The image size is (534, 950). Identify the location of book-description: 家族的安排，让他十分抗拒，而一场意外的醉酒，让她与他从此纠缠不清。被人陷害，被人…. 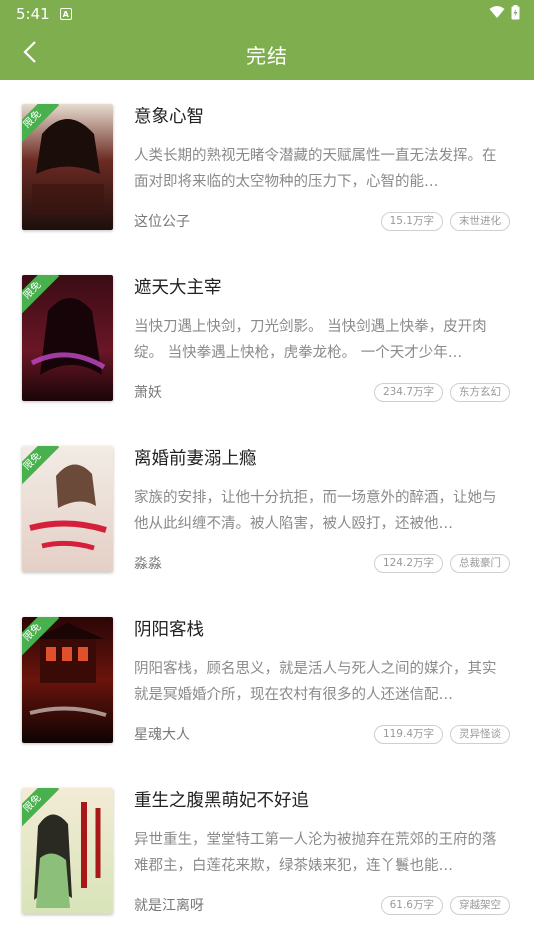
(315, 511).